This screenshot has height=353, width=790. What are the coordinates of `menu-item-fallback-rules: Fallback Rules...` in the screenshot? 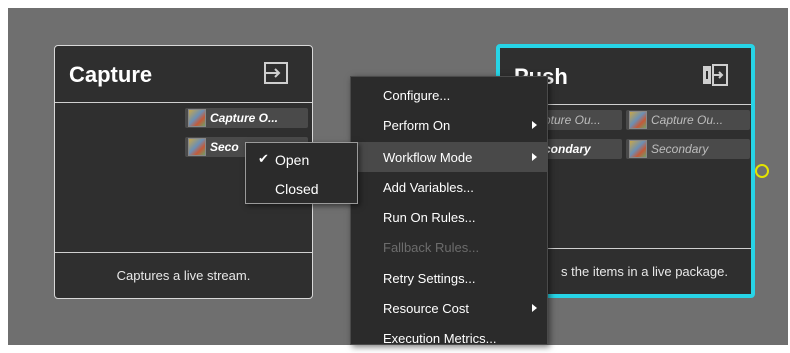 It's located at (449, 247).